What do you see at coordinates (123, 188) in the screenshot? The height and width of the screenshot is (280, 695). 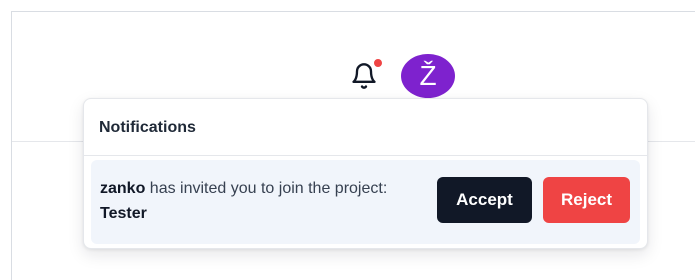 I see `notification-user: zanko` at bounding box center [123, 188].